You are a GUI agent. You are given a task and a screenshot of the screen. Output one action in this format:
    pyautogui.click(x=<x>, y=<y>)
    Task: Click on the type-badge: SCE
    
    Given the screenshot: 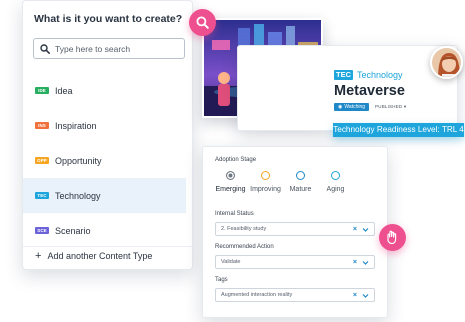 What is the action you would take?
    pyautogui.click(x=42, y=230)
    